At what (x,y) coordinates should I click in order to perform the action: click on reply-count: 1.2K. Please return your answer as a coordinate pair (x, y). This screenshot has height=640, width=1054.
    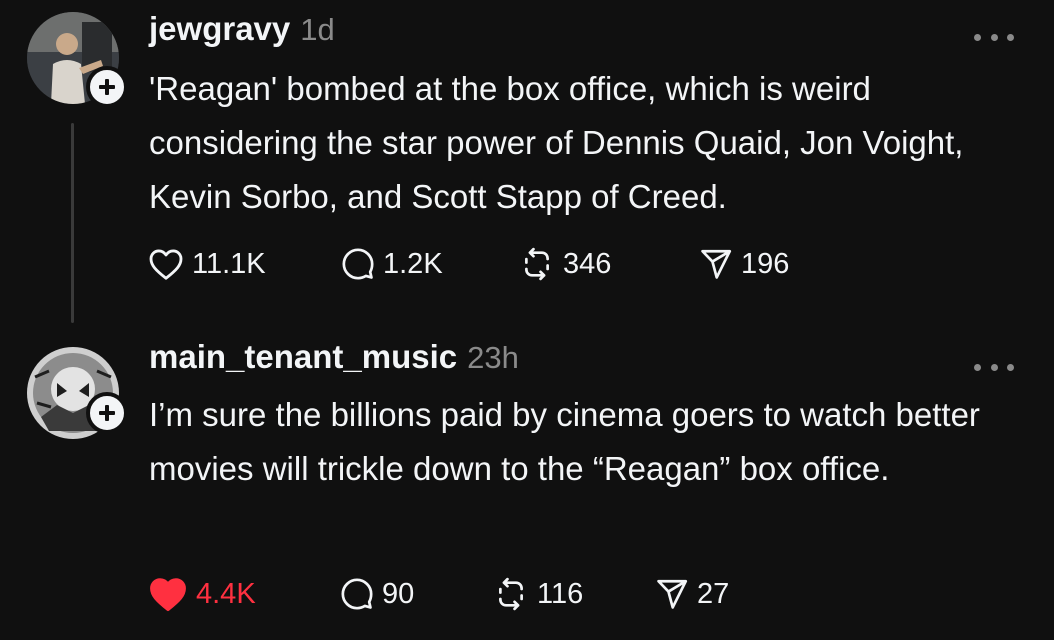
    Looking at the image, I should click on (413, 263).